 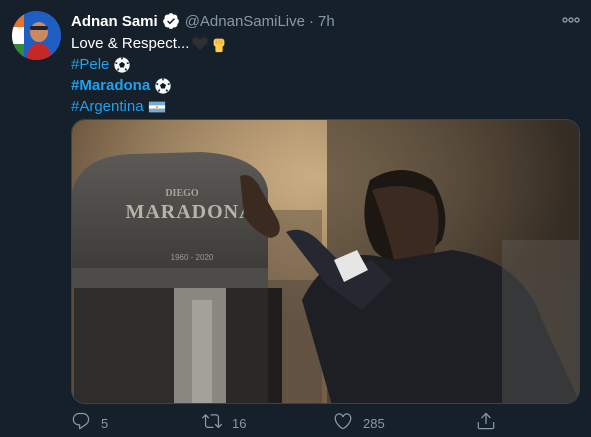 What do you see at coordinates (90, 64) in the screenshot?
I see `hashtag-pele: #Pele` at bounding box center [90, 64].